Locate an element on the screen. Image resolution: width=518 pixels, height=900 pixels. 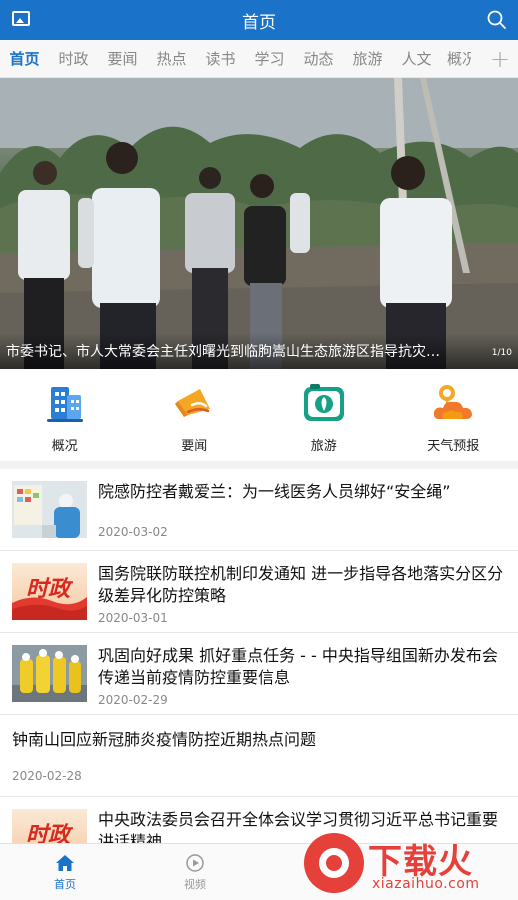
news-title: 钟南山回应新冠肺炎疫情防控近期热点问题 is located at coordinates (164, 739).